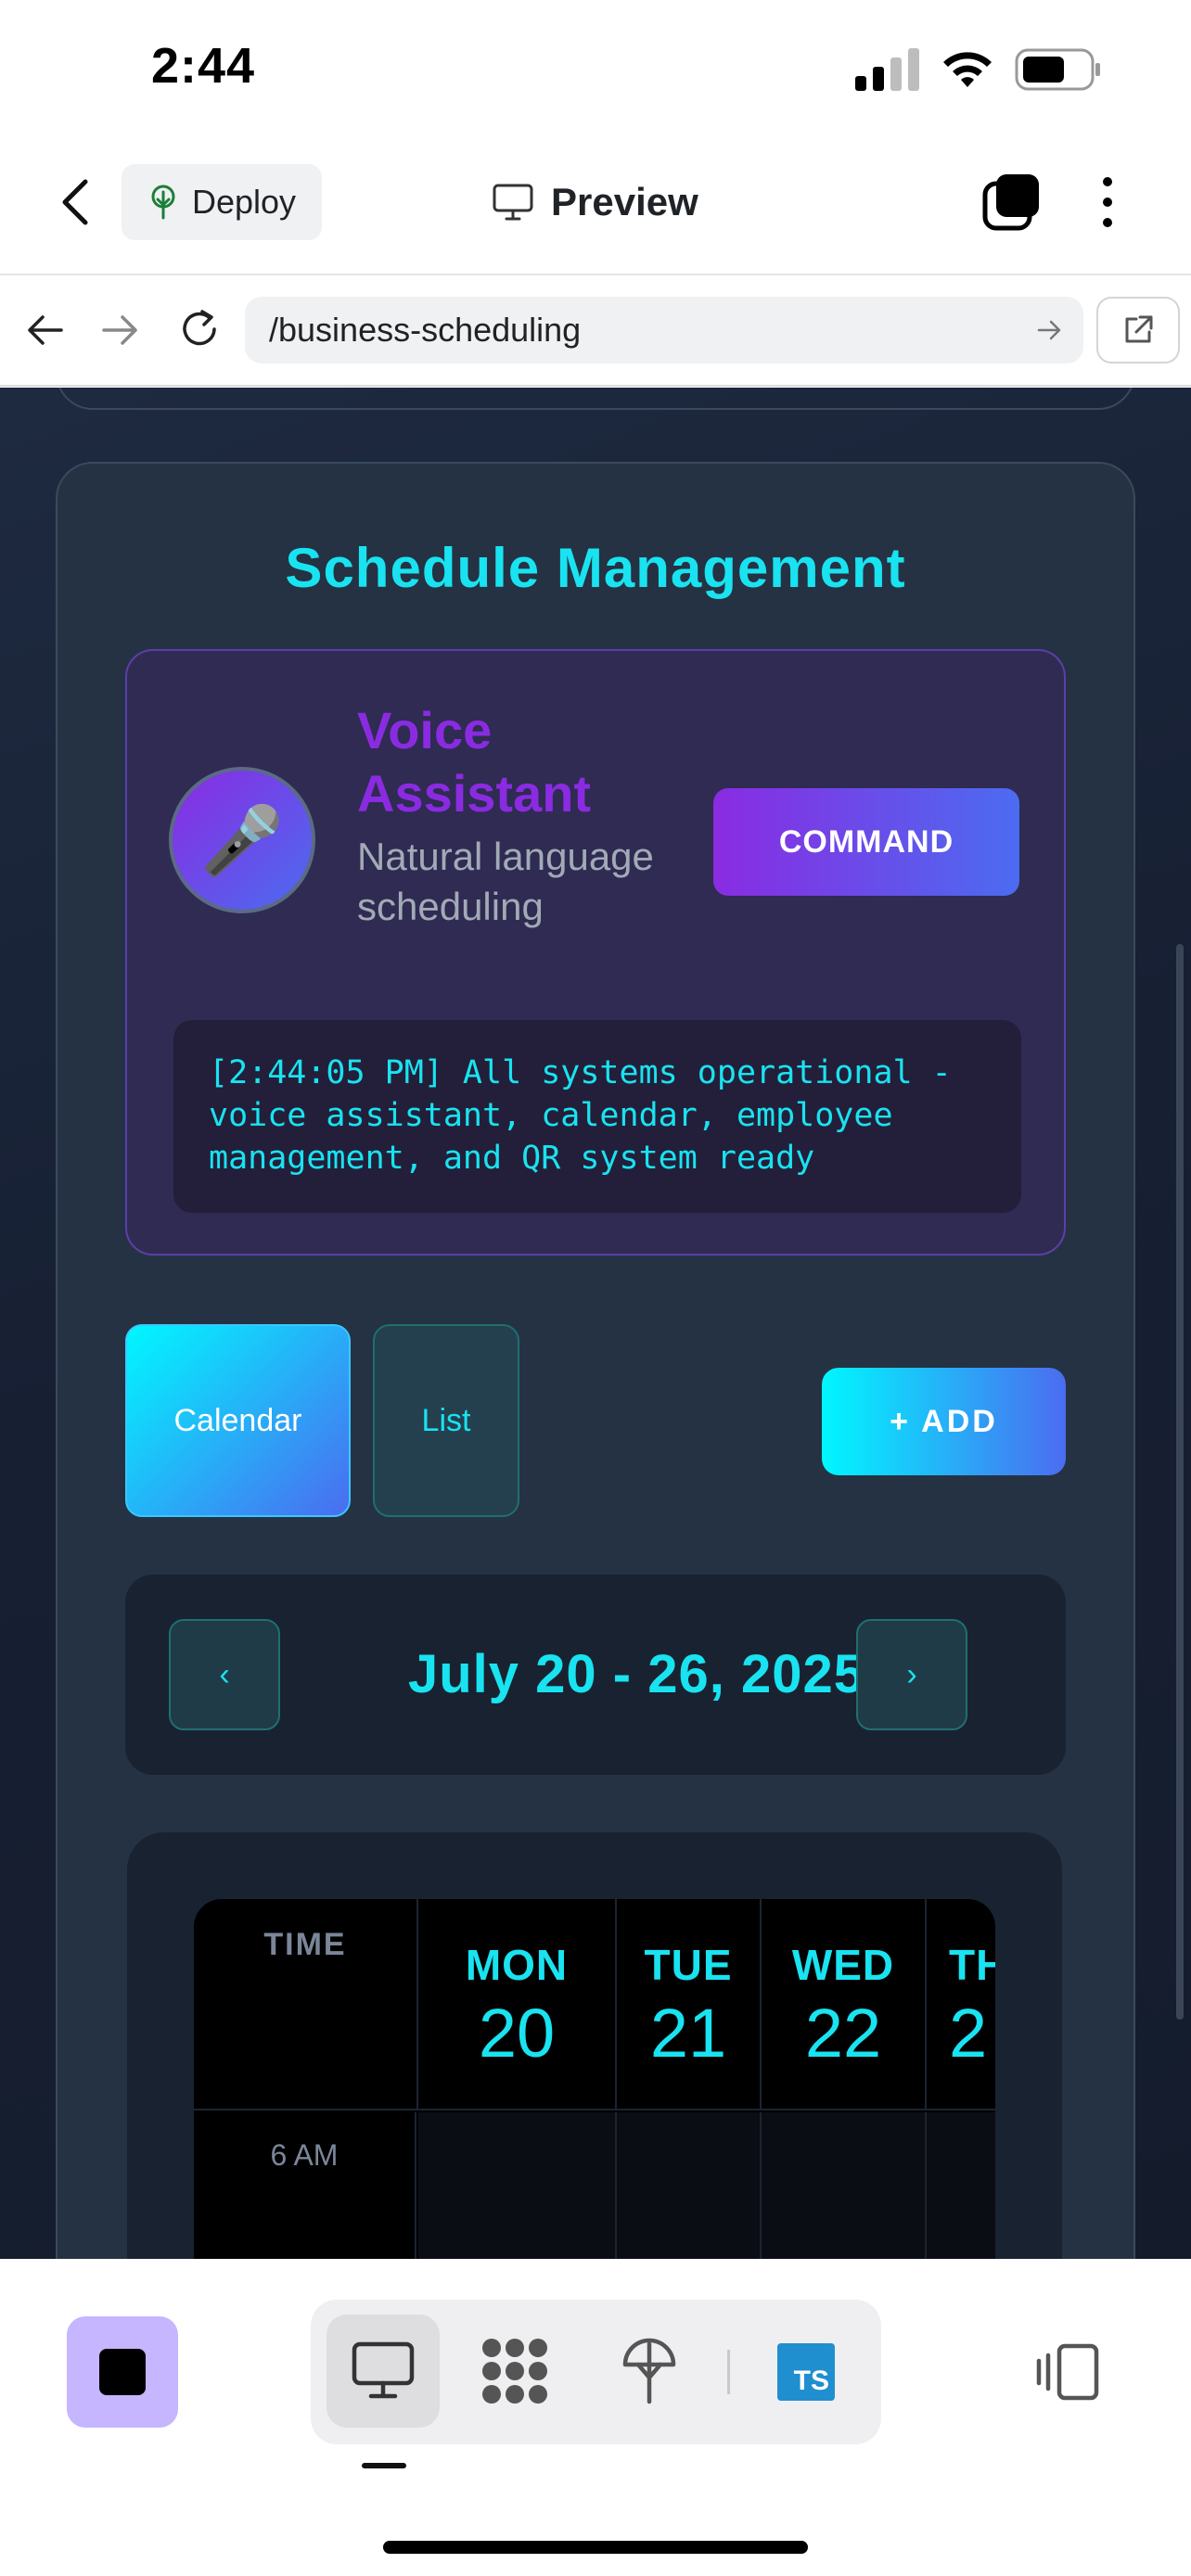 This screenshot has width=1191, height=2576. Describe the element at coordinates (806, 2372) in the screenshot. I see `typescript-badge: TS` at that location.